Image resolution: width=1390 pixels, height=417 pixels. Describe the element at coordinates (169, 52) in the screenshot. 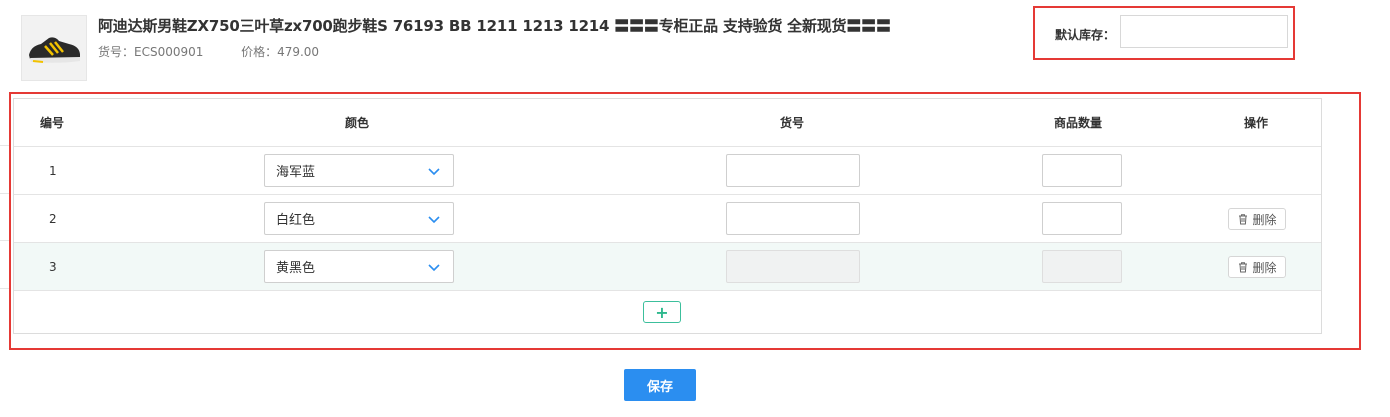

I see `sku-value: ECS000901` at that location.